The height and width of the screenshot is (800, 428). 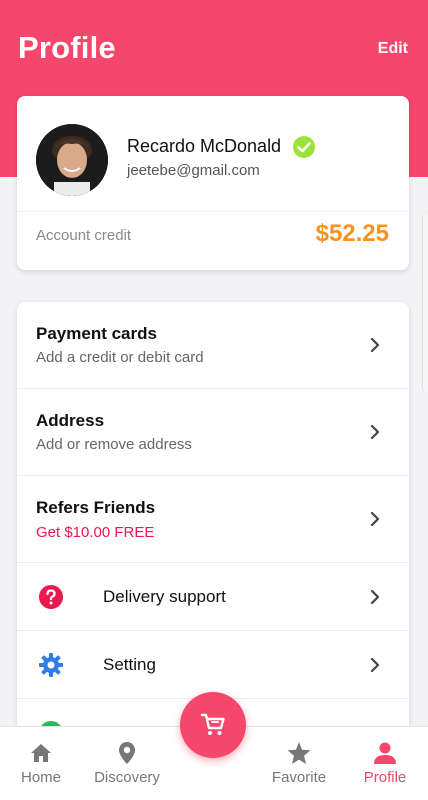 What do you see at coordinates (213, 432) in the screenshot?
I see `menu-item-address: Address Add or remove address` at bounding box center [213, 432].